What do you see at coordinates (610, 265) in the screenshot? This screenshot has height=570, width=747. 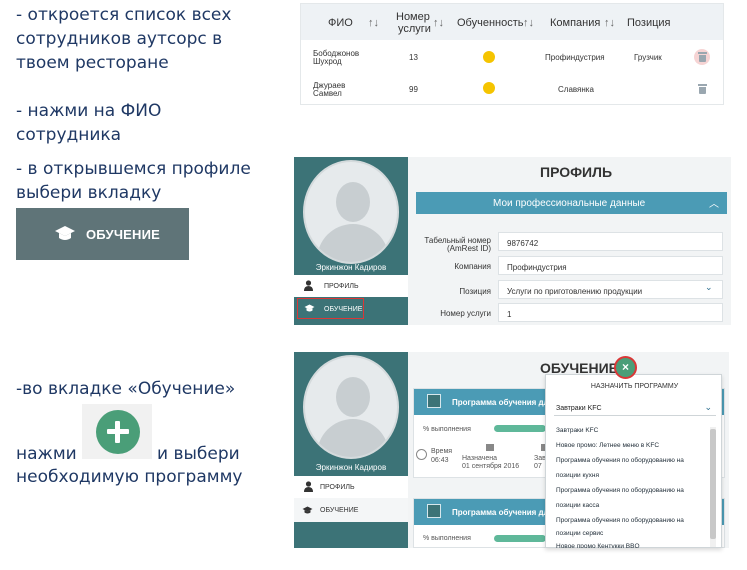 I see `company-field: Профиндустрия` at bounding box center [610, 265].